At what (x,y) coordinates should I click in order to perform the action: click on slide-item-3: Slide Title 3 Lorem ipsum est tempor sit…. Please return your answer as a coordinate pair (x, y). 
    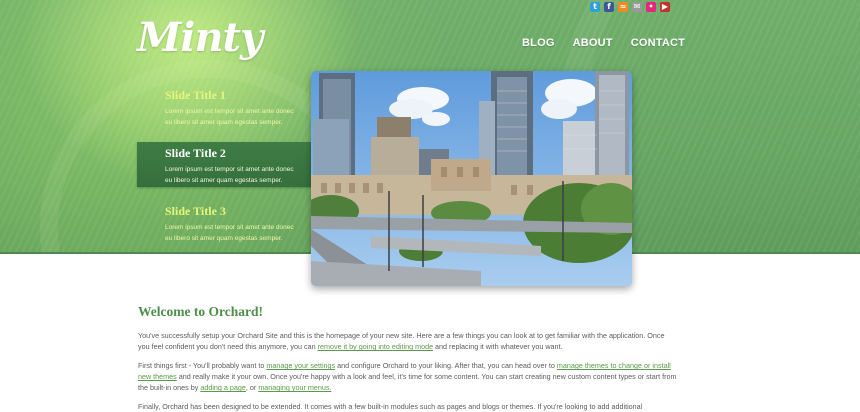
    Looking at the image, I should click on (240, 224).